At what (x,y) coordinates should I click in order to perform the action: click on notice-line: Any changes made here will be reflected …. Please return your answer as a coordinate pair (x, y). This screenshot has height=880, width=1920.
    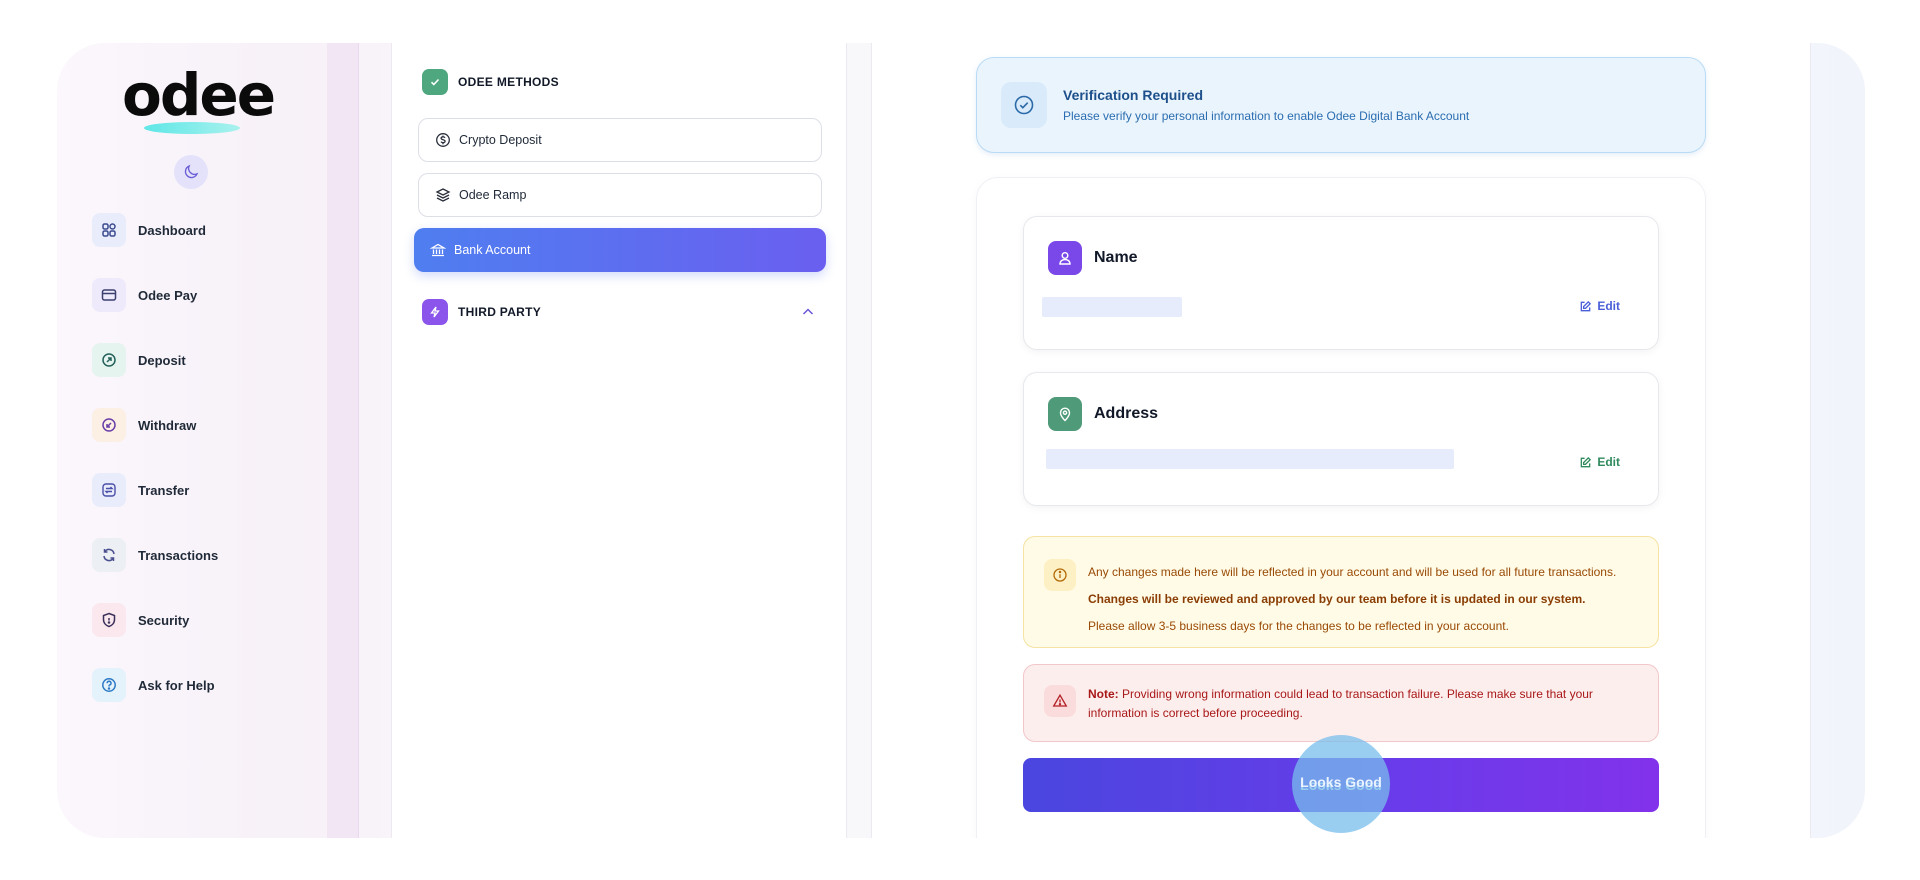
    Looking at the image, I should click on (1352, 572).